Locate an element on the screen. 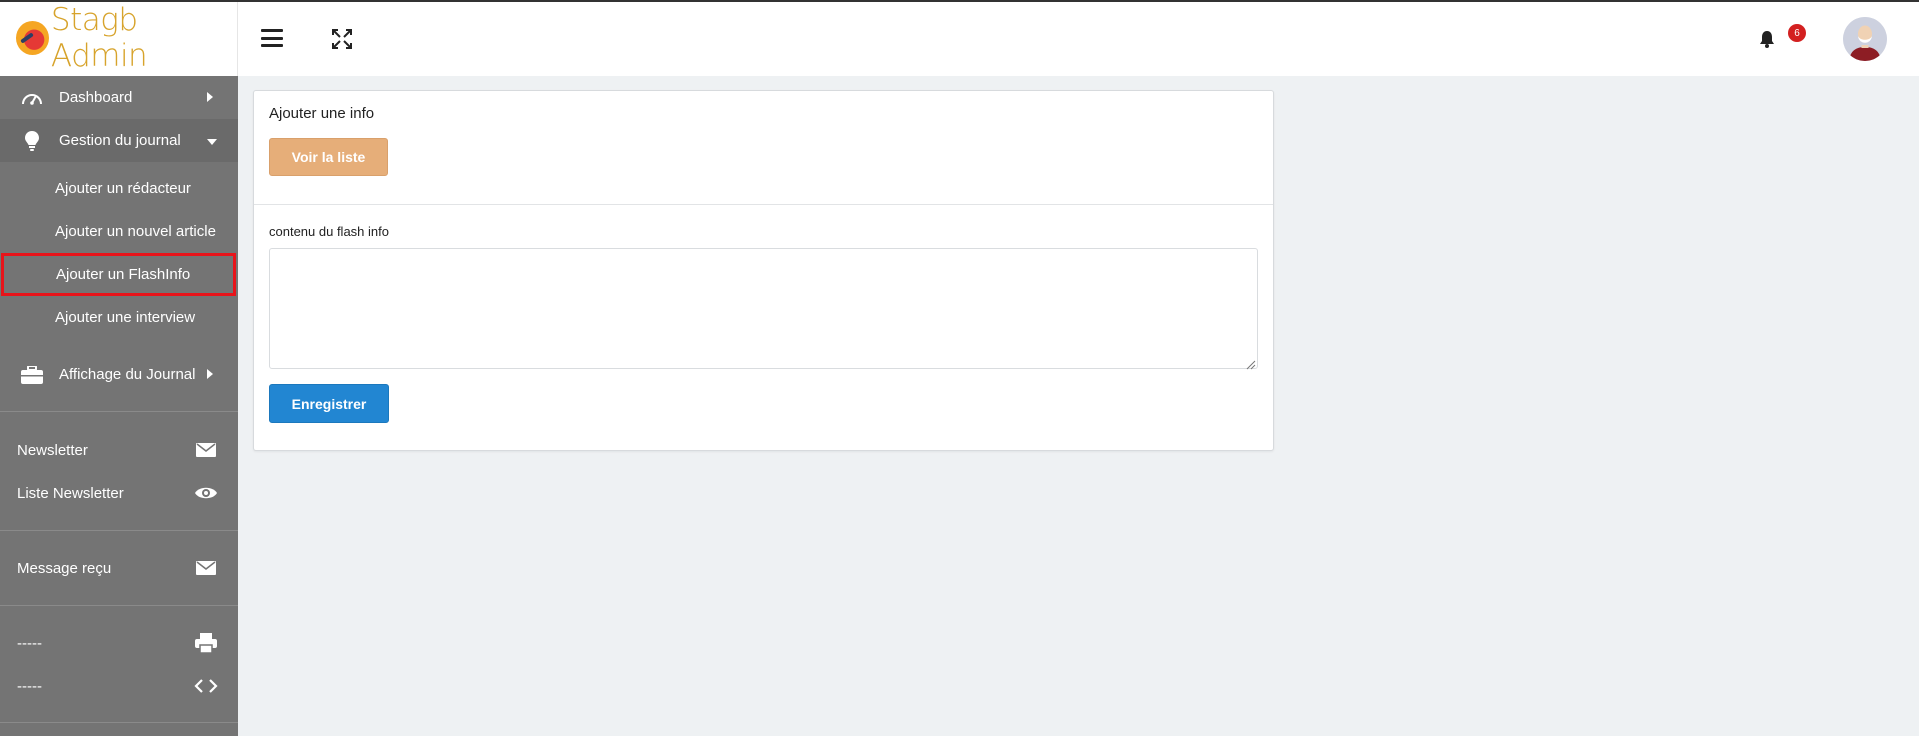 This screenshot has height=736, width=1919. sidebar-item-dashboard: Dashboard is located at coordinates (119, 97).